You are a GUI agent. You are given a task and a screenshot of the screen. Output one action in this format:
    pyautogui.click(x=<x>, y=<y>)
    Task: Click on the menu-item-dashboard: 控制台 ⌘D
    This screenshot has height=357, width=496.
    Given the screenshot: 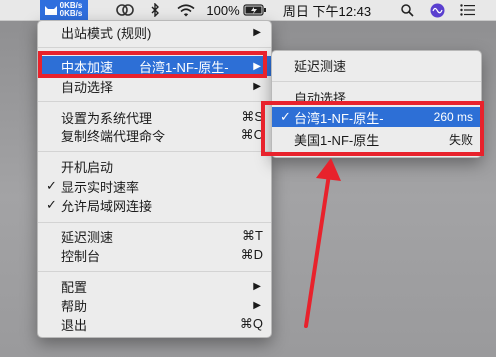 What is the action you would take?
    pyautogui.click(x=154, y=255)
    